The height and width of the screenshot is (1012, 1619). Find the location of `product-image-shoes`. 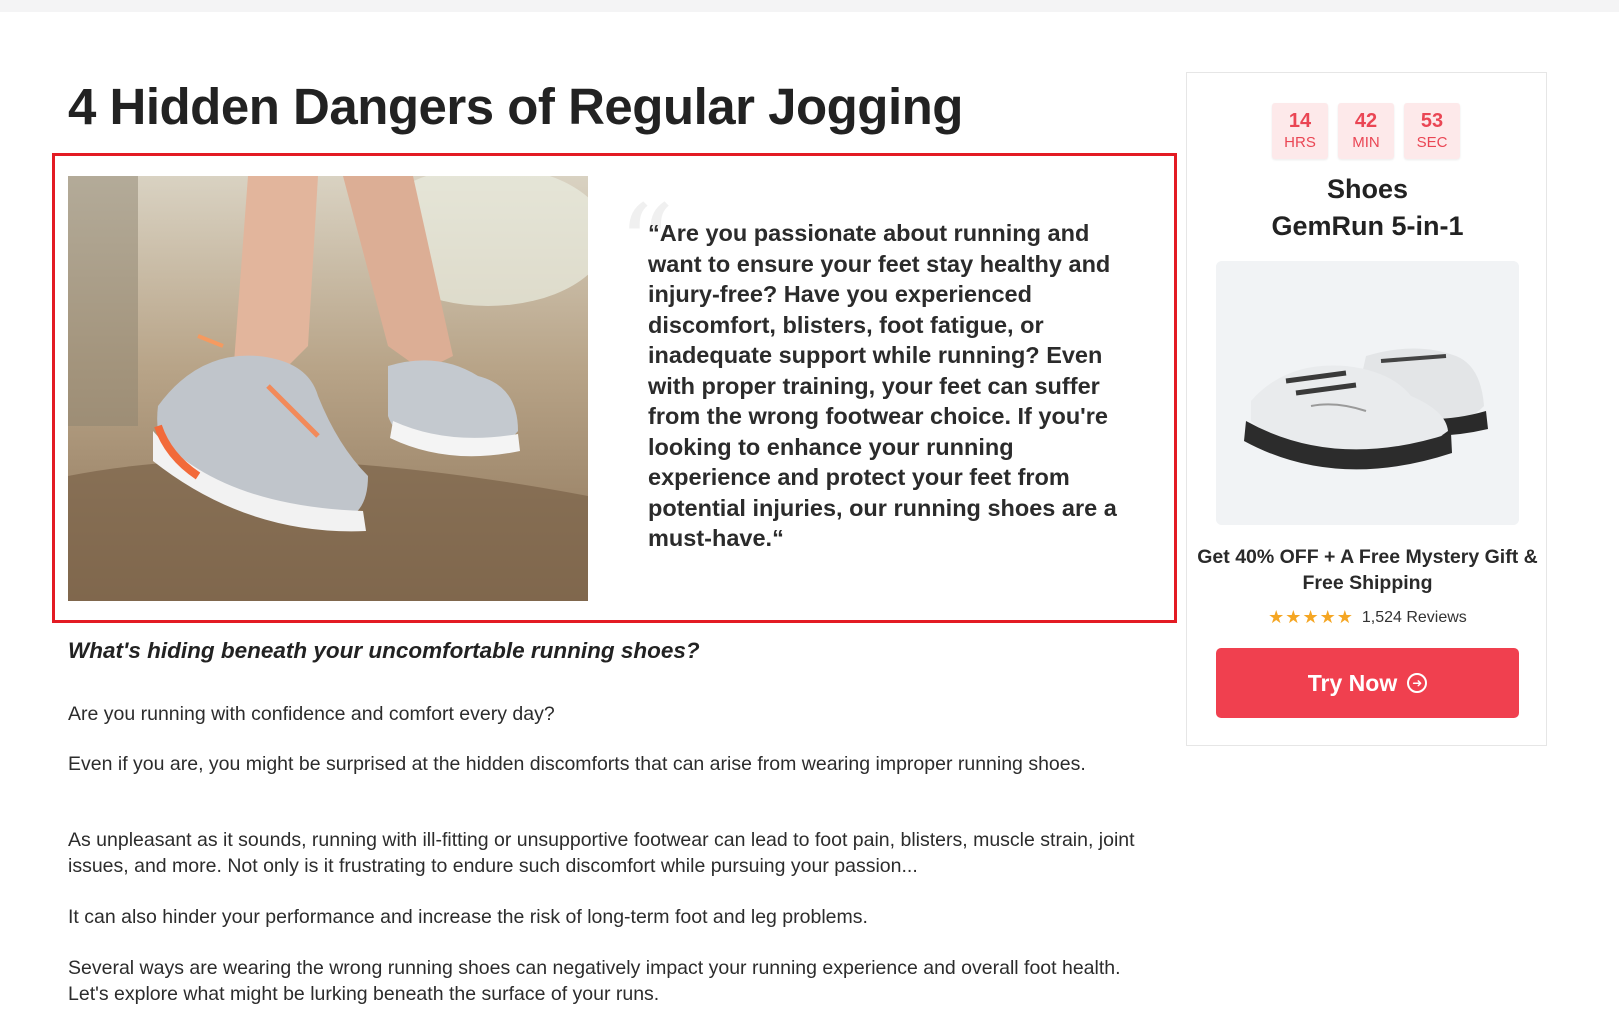

product-image-shoes is located at coordinates (1367, 393).